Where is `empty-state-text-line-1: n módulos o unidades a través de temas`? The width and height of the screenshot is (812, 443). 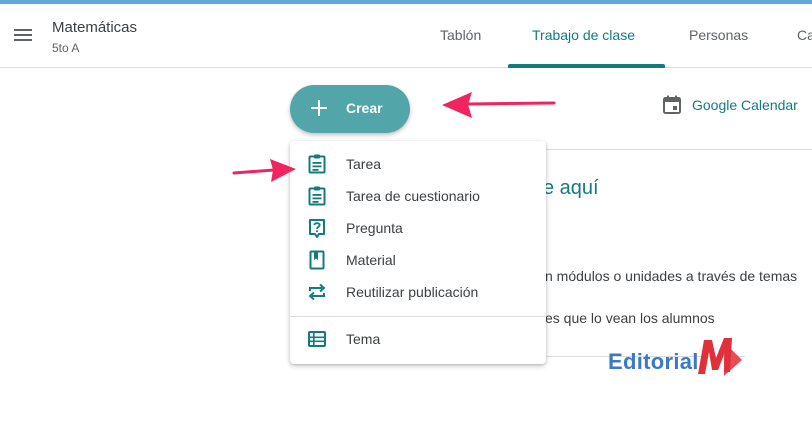 empty-state-text-line-1: n módulos o unidades a través de temas is located at coordinates (671, 276).